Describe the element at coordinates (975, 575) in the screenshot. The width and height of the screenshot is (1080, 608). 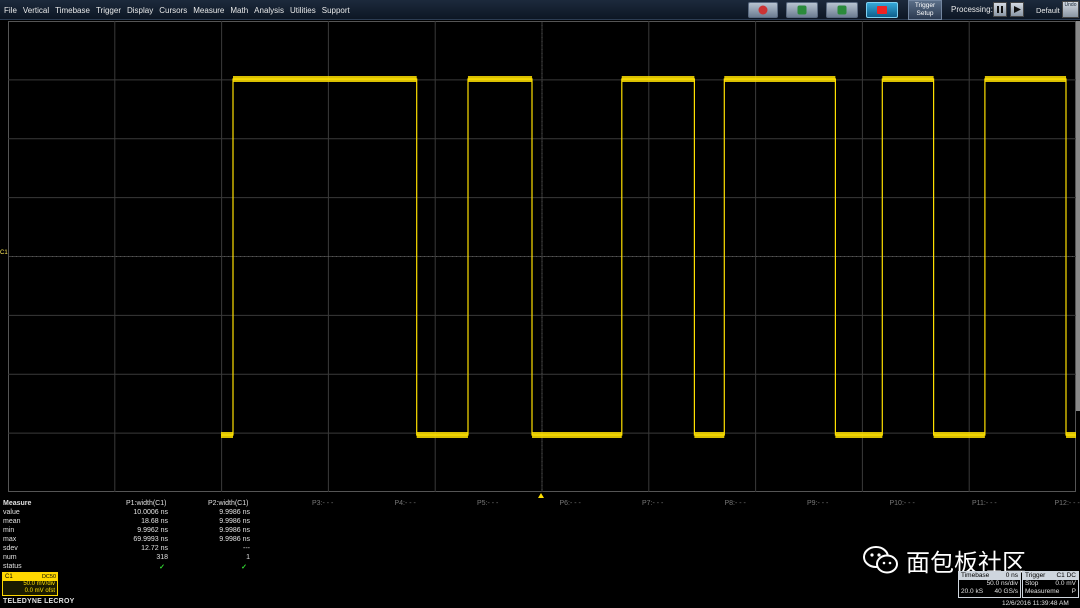
I see `timebase-title: Timebase` at that location.